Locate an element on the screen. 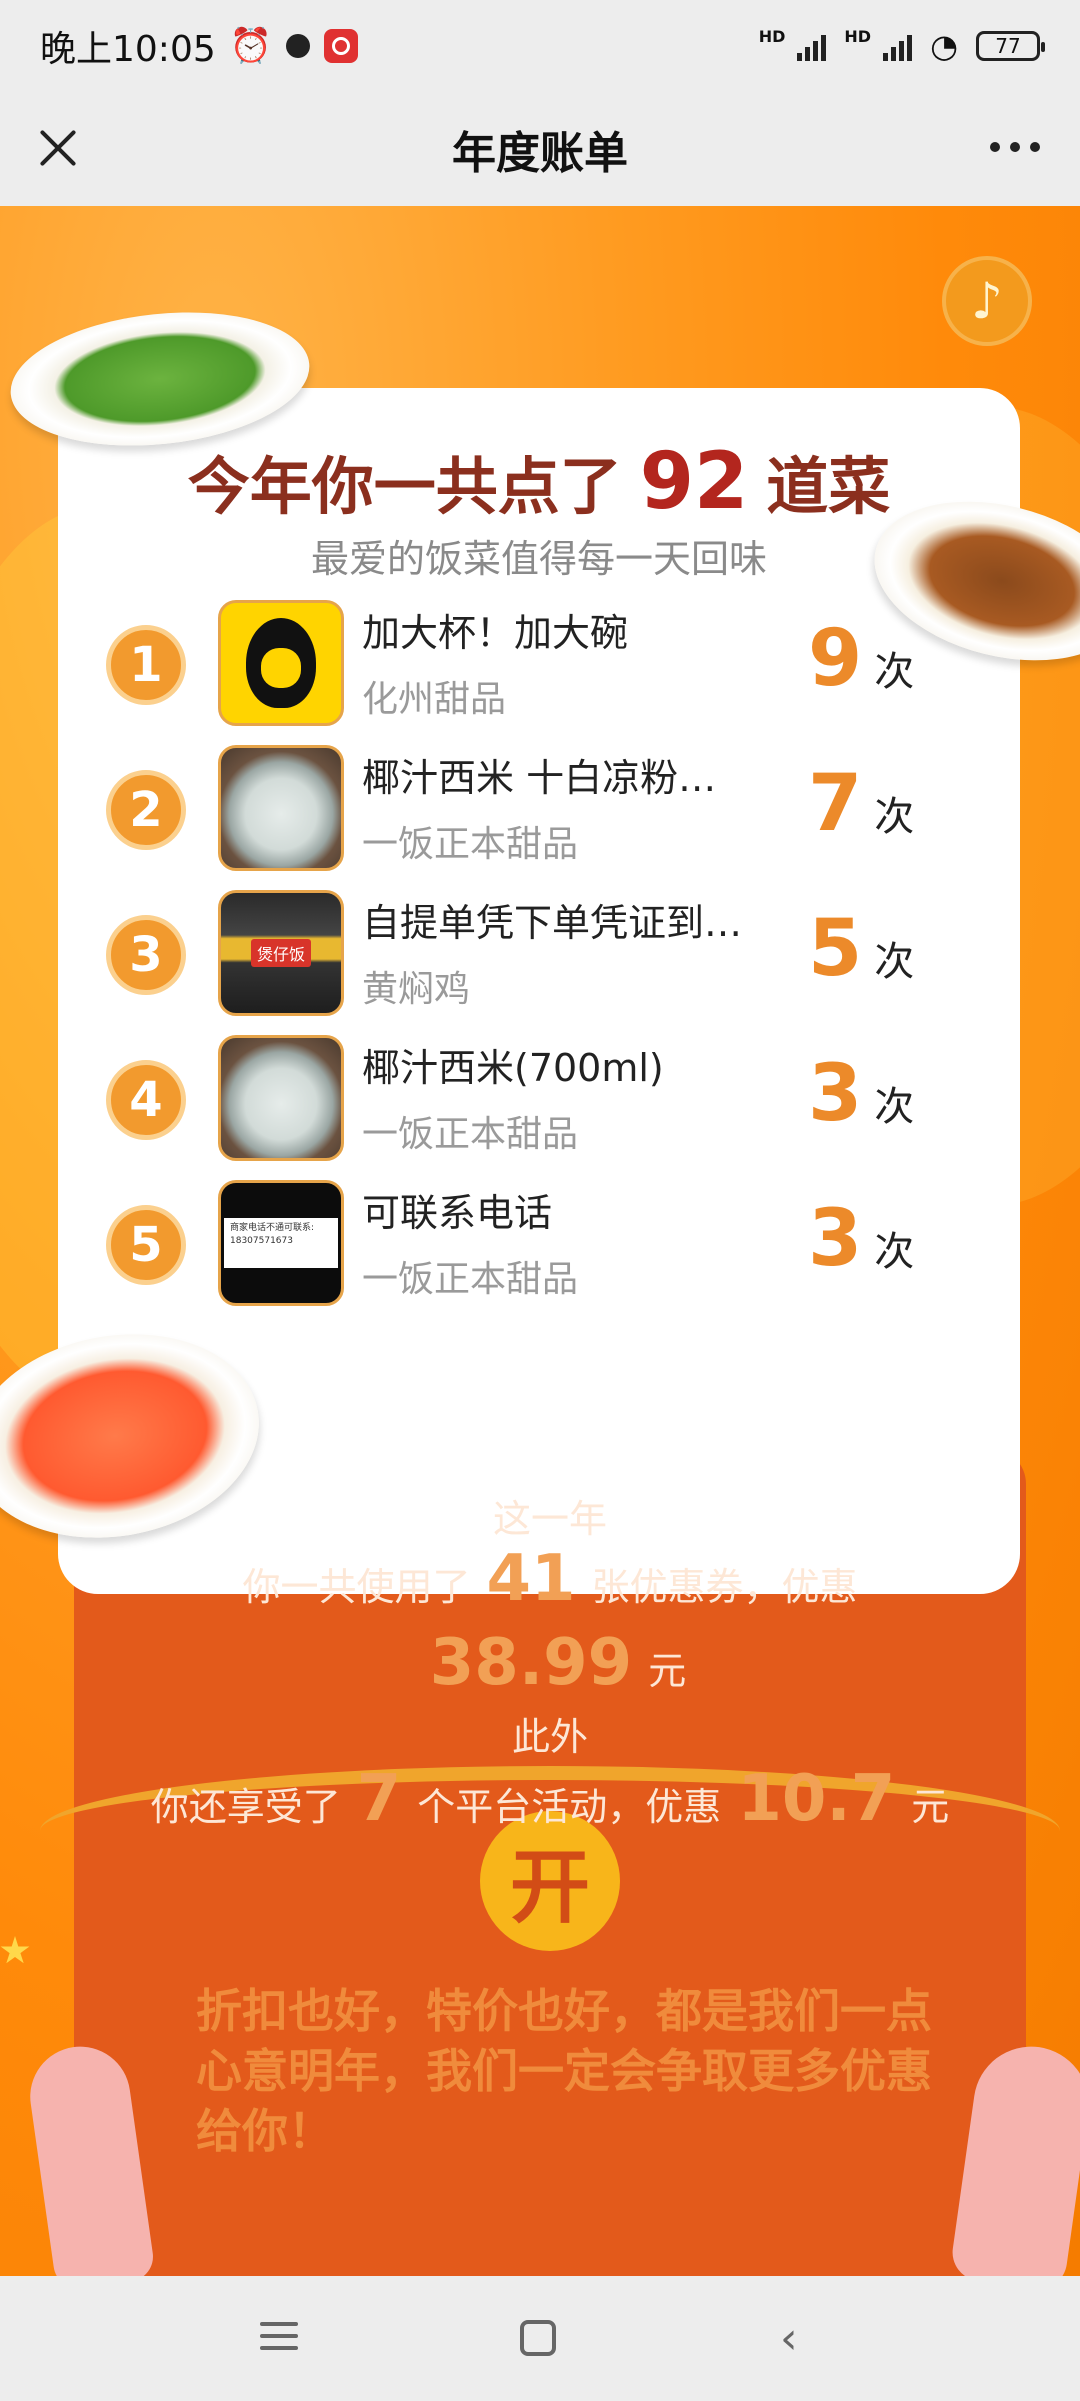  rank-badge: 5 is located at coordinates (146, 1245).